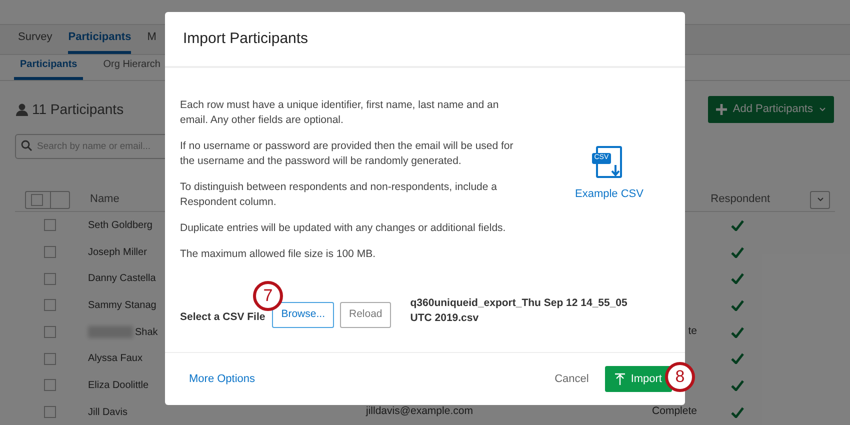 Image resolution: width=850 pixels, height=425 pixels. I want to click on participant-name: Sammy Stanag, so click(122, 305).